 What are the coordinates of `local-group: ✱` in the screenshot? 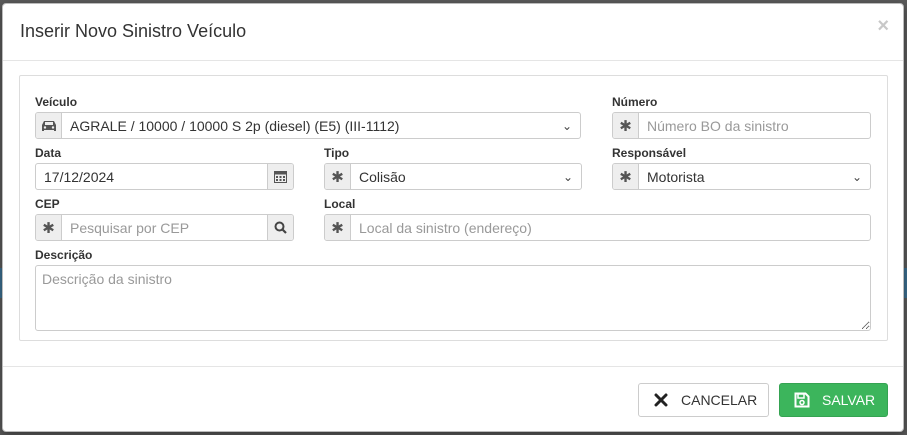 It's located at (597, 227).